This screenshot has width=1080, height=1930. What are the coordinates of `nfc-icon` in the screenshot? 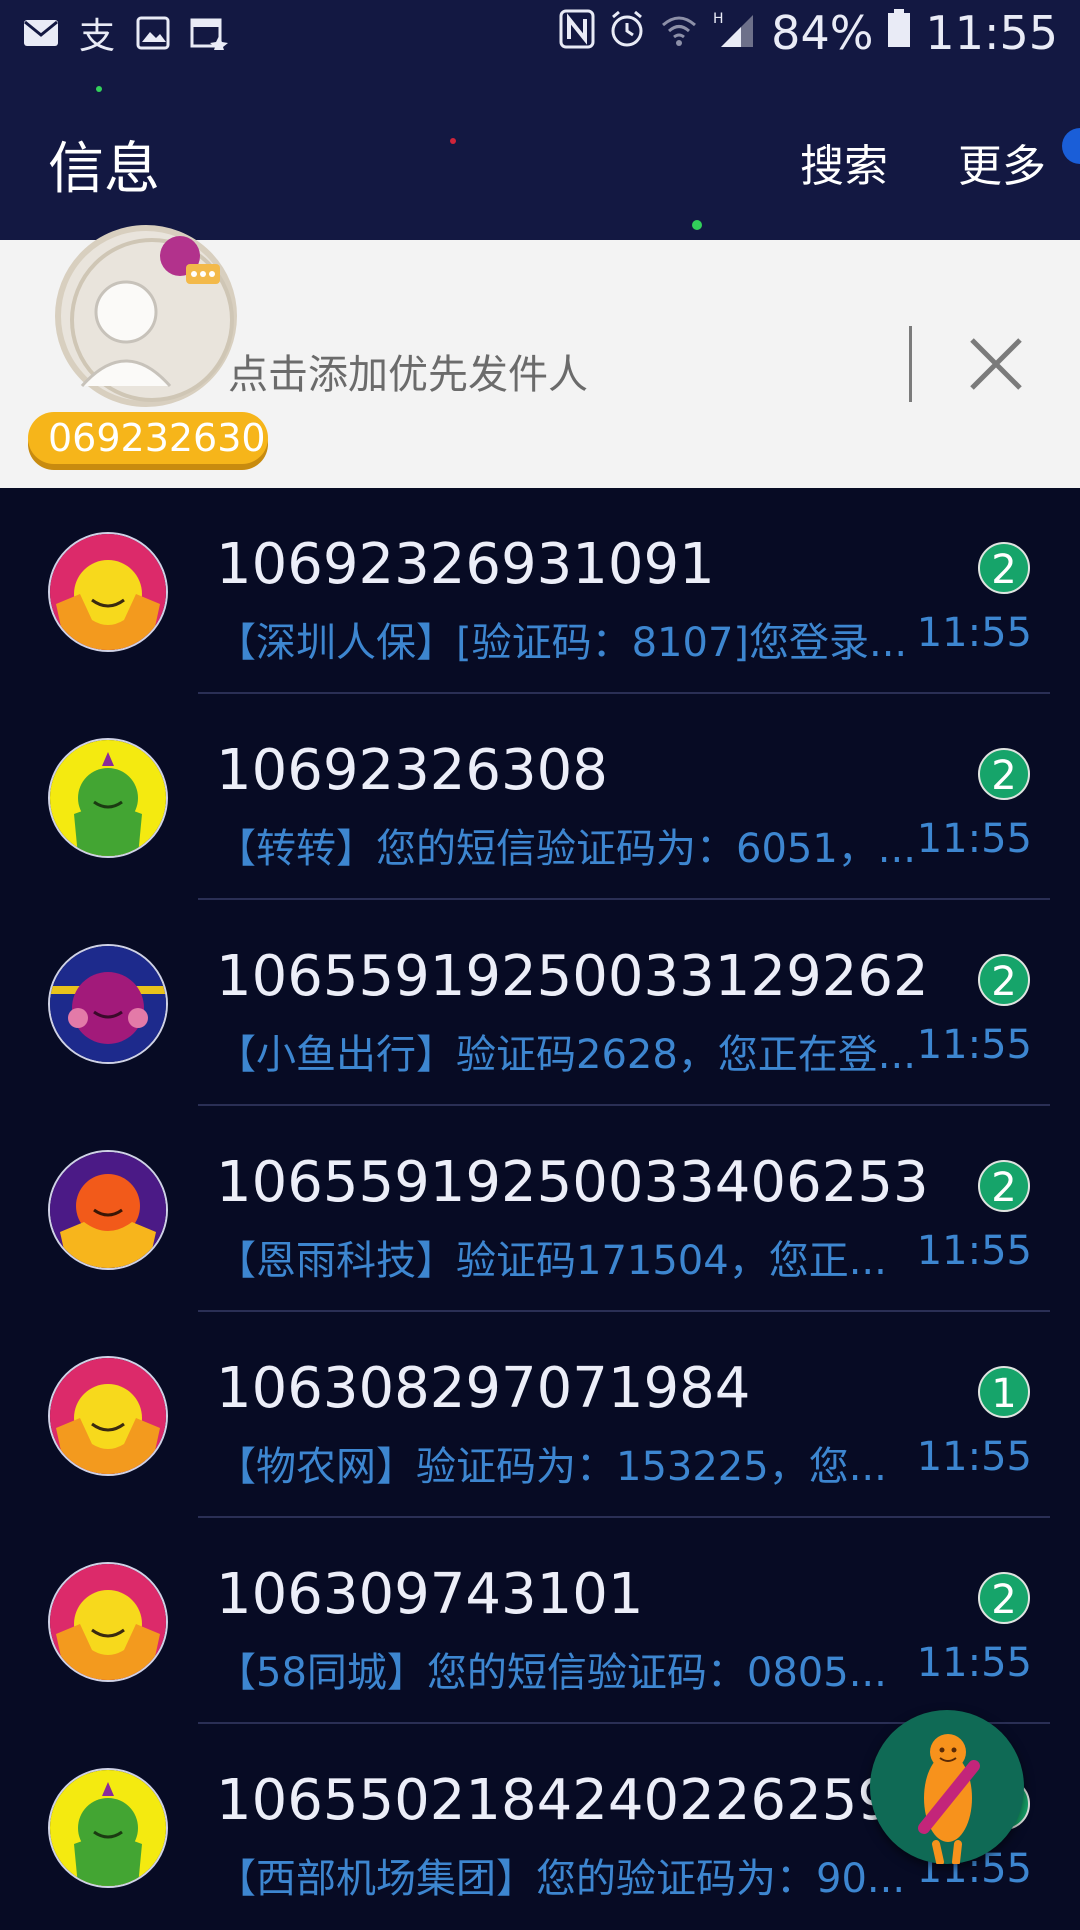 It's located at (577, 33).